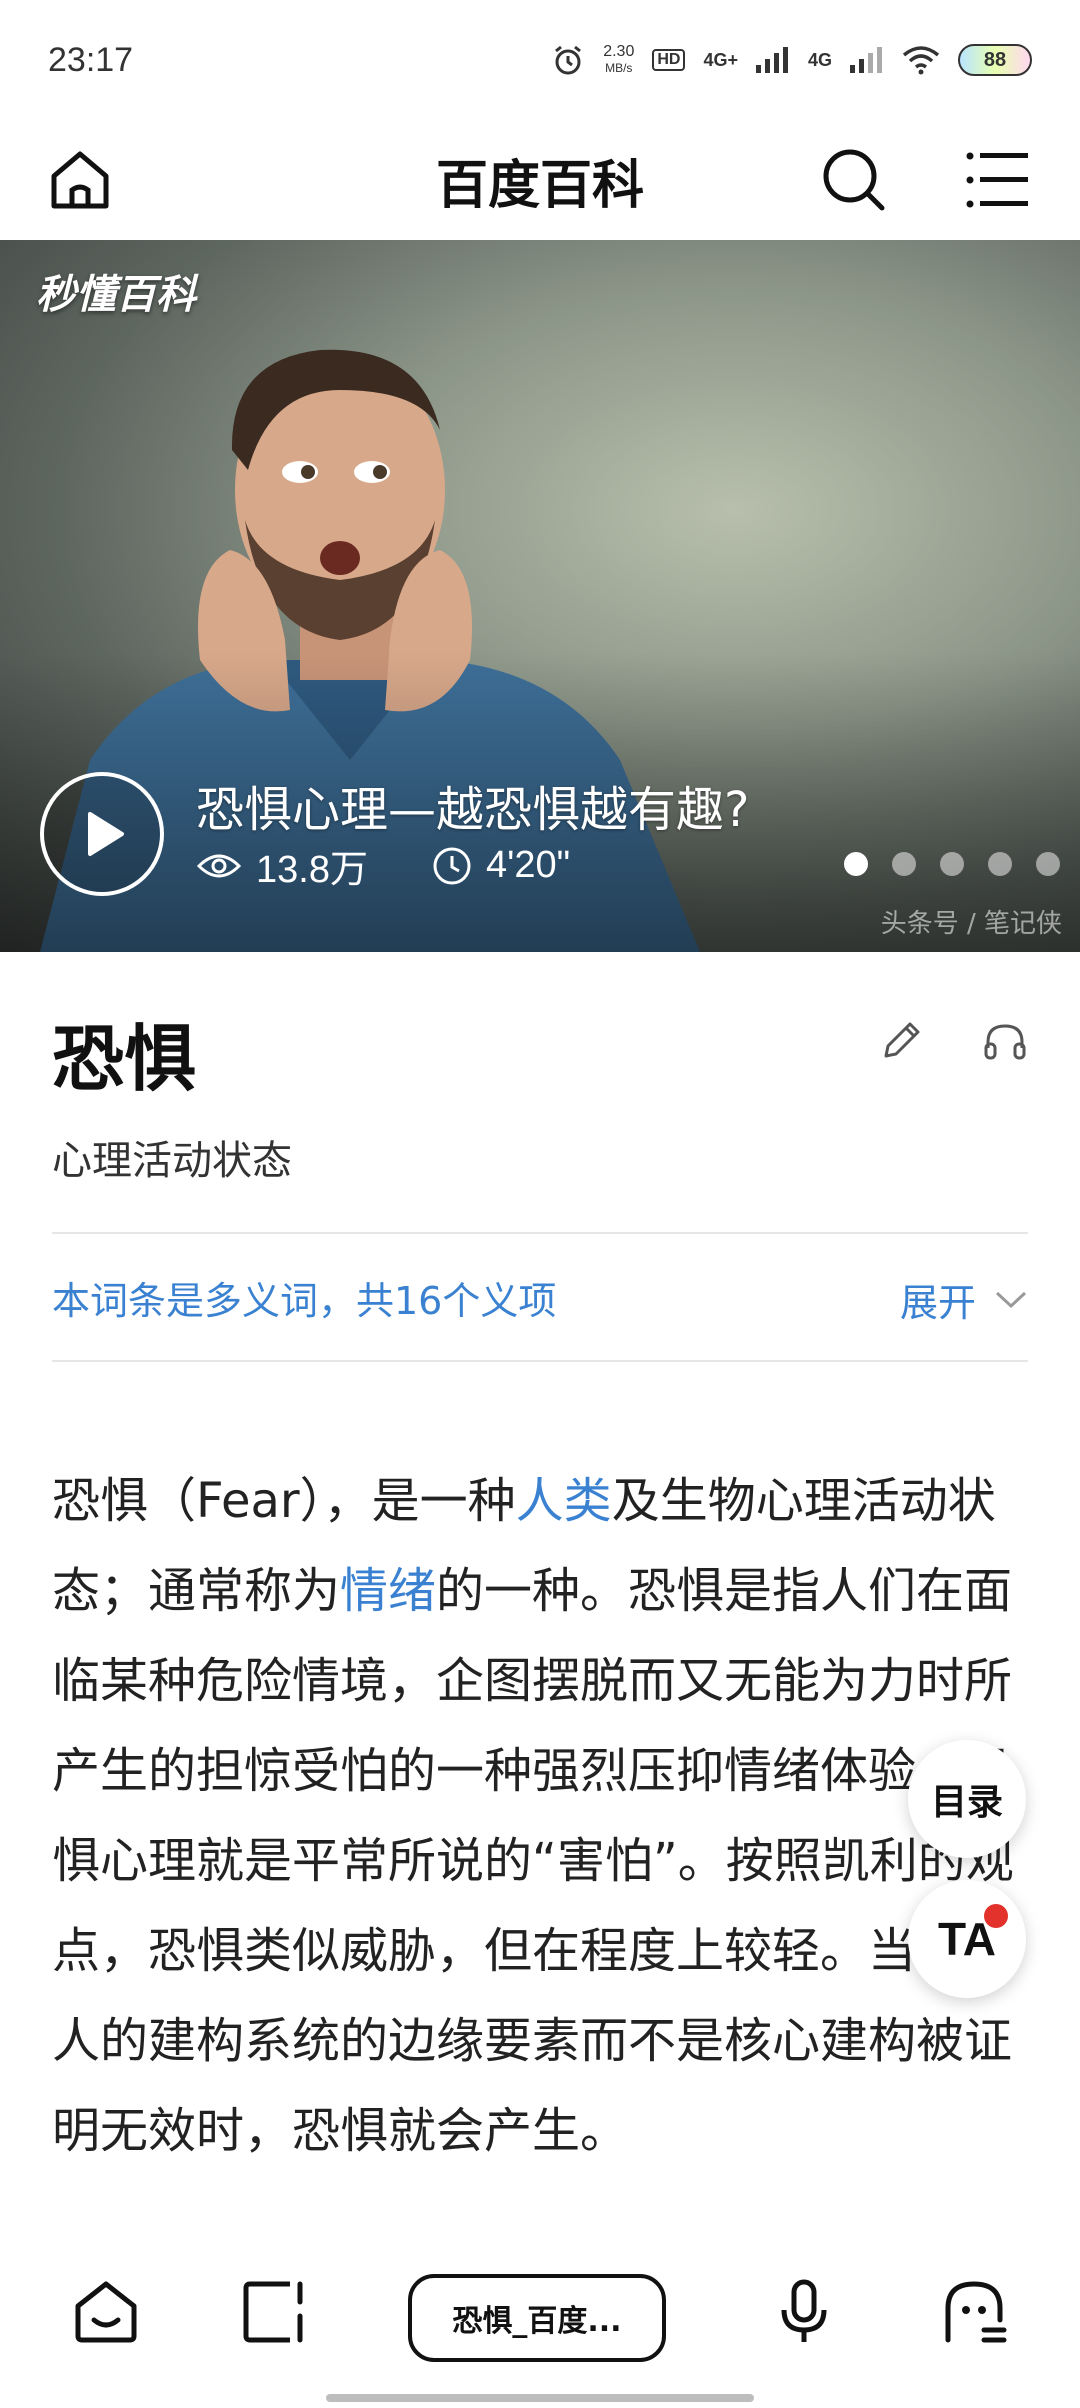 Image resolution: width=1080 pixels, height=2408 pixels. Describe the element at coordinates (274, 2312) in the screenshot. I see `tabs-icon` at that location.